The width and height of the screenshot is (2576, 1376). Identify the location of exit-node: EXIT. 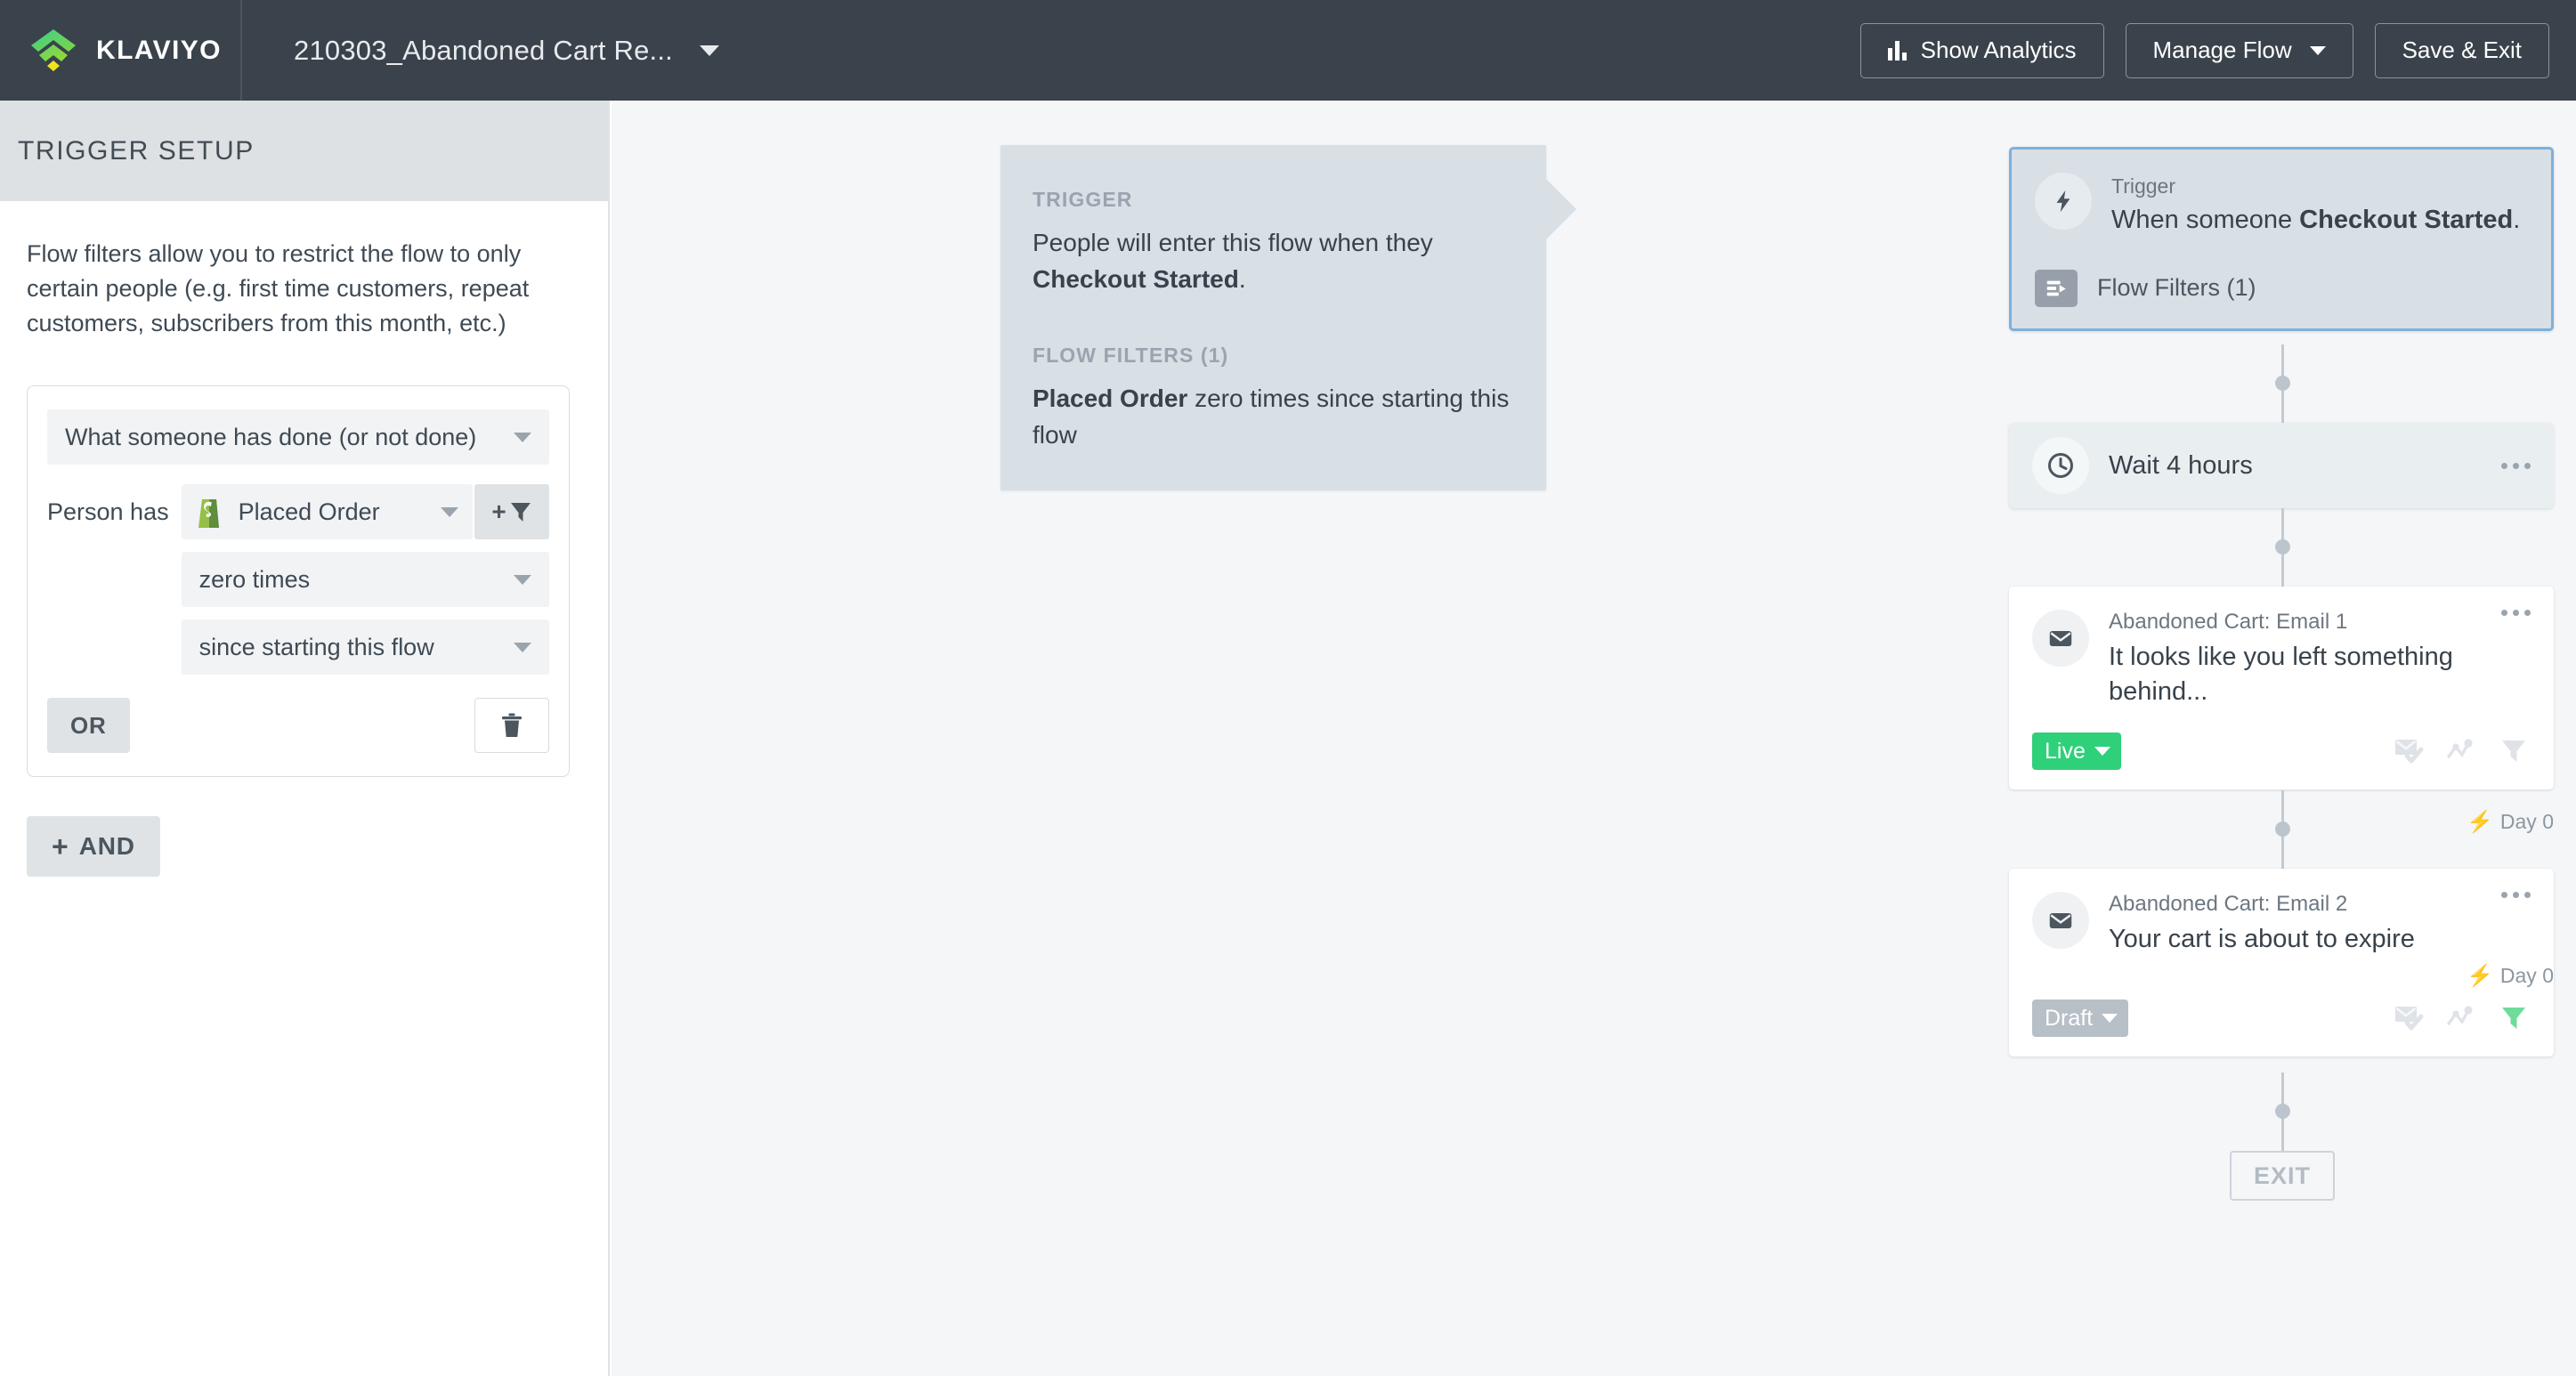
(2283, 1176).